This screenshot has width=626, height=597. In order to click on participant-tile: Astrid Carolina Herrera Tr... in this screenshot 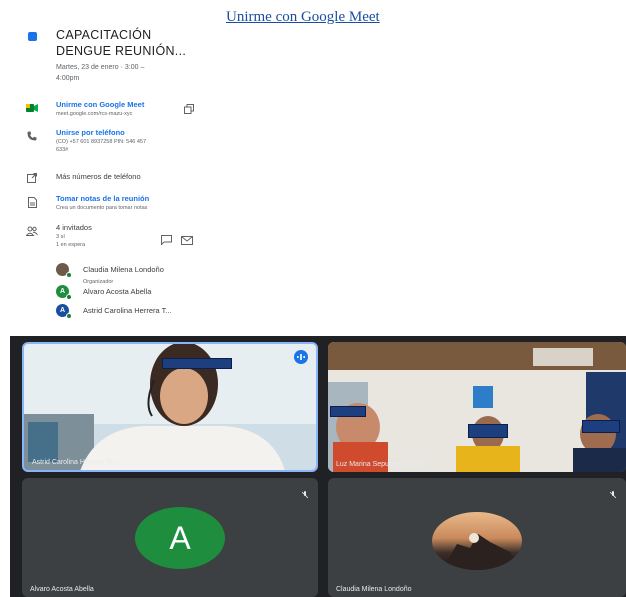, I will do `click(170, 407)`.